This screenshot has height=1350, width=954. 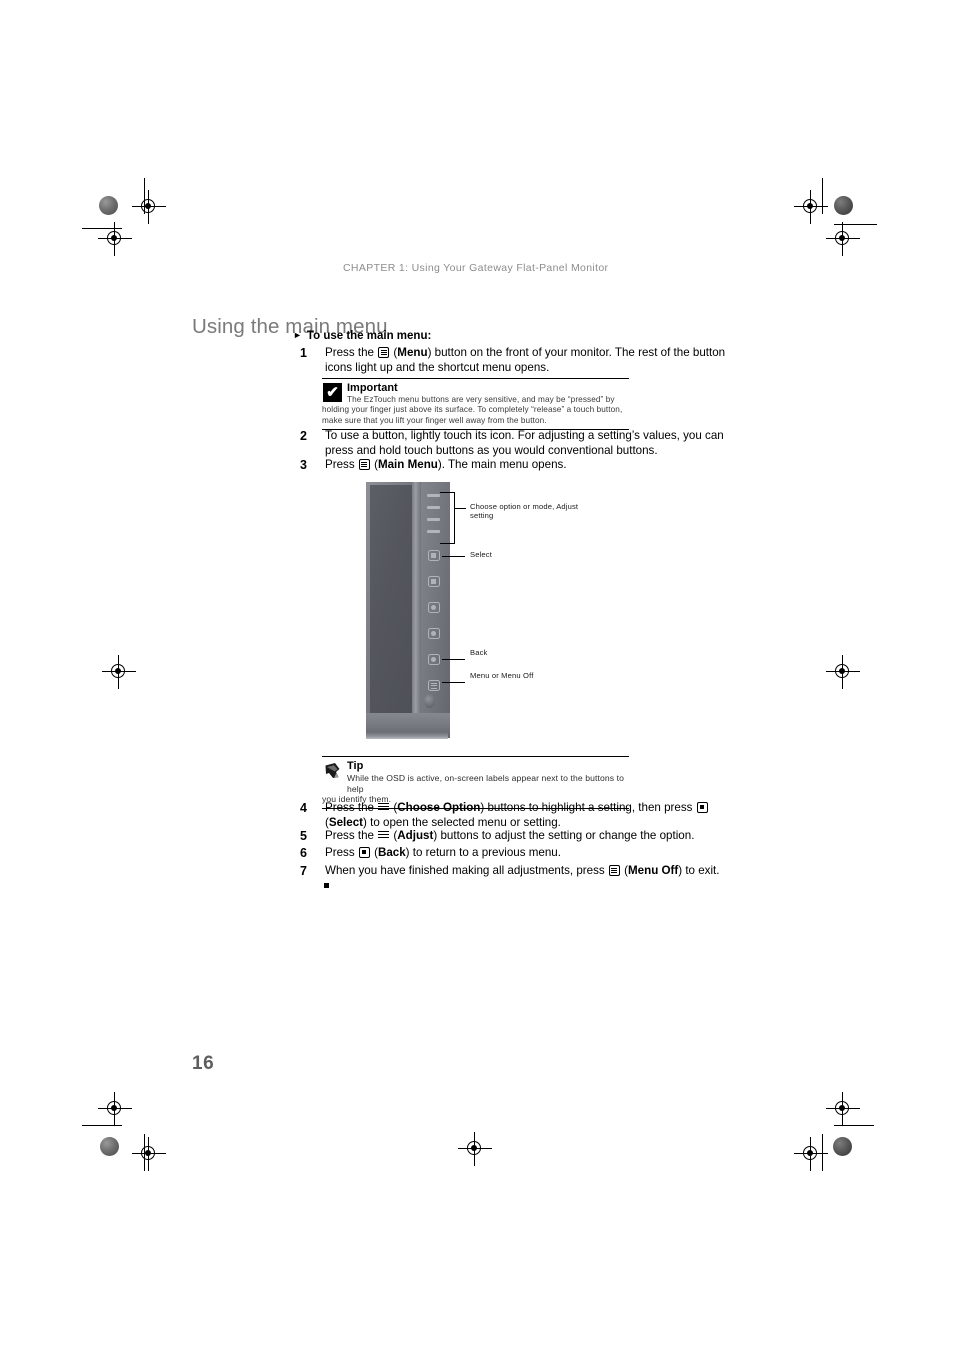 What do you see at coordinates (434, 685) in the screenshot?
I see `menu-button` at bounding box center [434, 685].